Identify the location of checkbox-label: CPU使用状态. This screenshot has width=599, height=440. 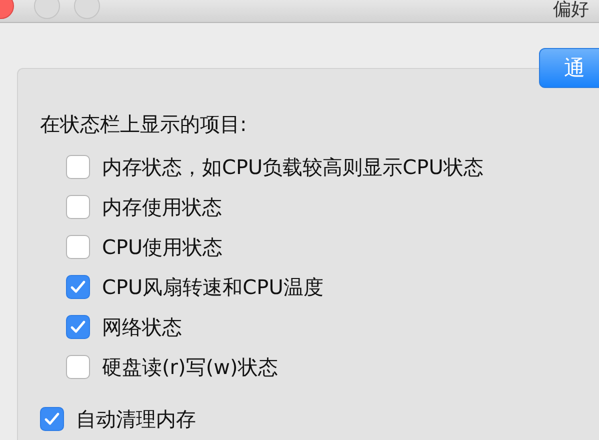
(162, 247).